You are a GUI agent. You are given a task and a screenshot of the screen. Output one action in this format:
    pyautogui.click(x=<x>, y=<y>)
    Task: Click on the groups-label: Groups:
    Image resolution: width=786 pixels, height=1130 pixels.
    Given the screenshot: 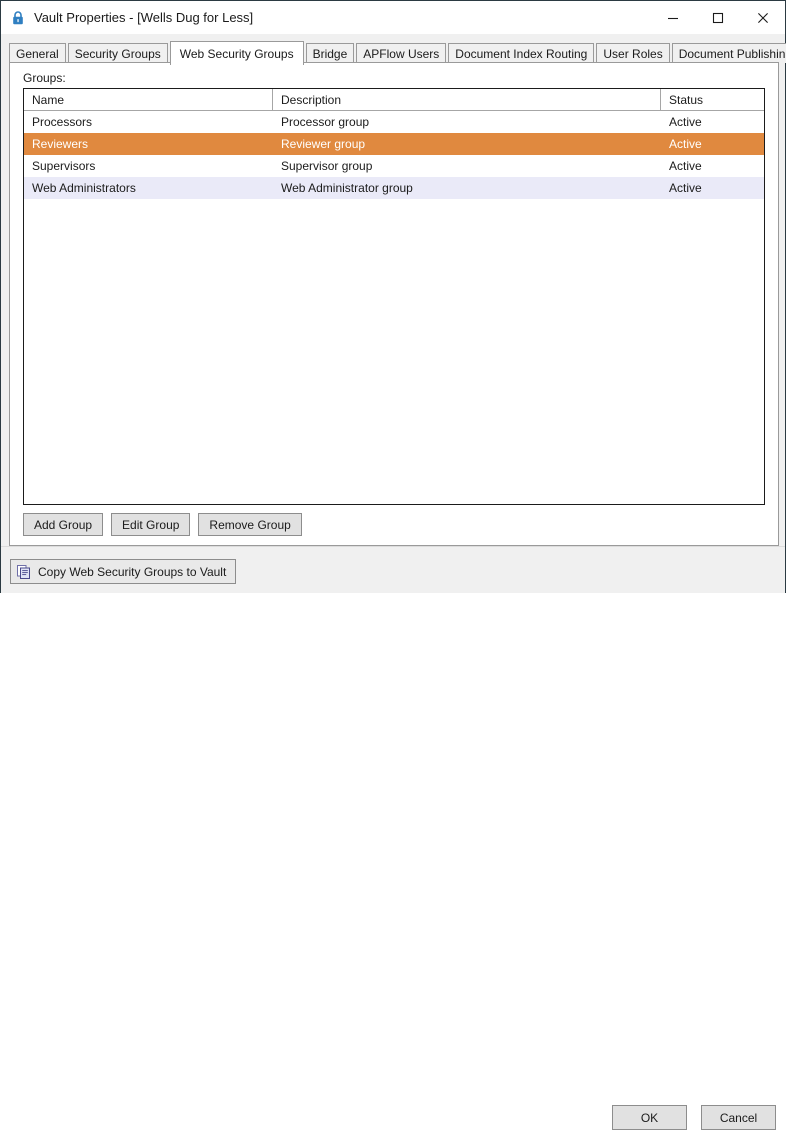 What is the action you would take?
    pyautogui.click(x=44, y=78)
    